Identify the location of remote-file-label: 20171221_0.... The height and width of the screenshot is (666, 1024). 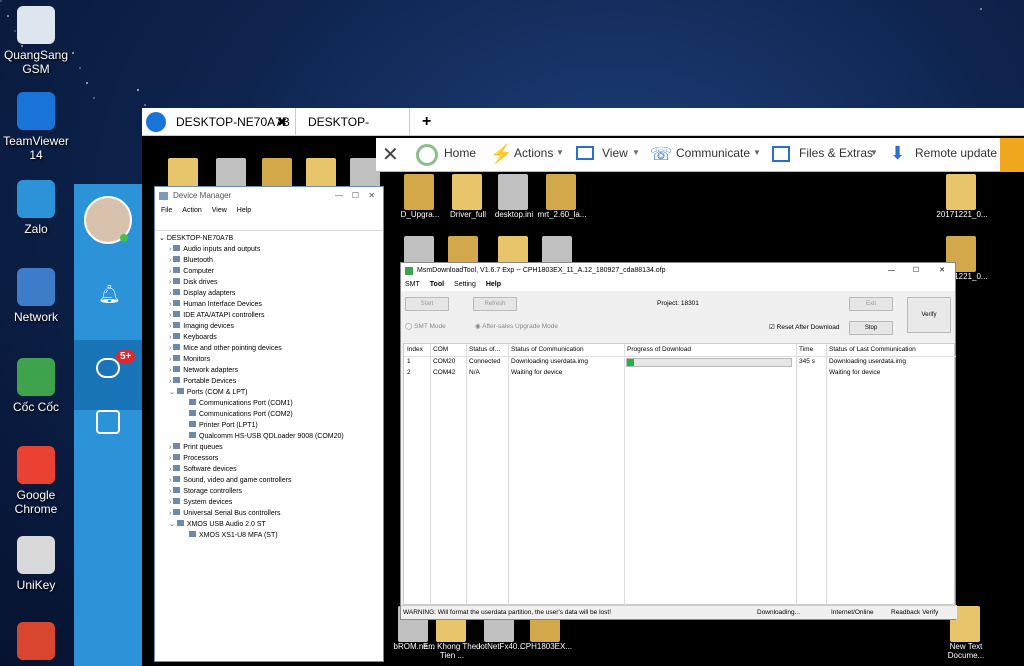
(962, 214).